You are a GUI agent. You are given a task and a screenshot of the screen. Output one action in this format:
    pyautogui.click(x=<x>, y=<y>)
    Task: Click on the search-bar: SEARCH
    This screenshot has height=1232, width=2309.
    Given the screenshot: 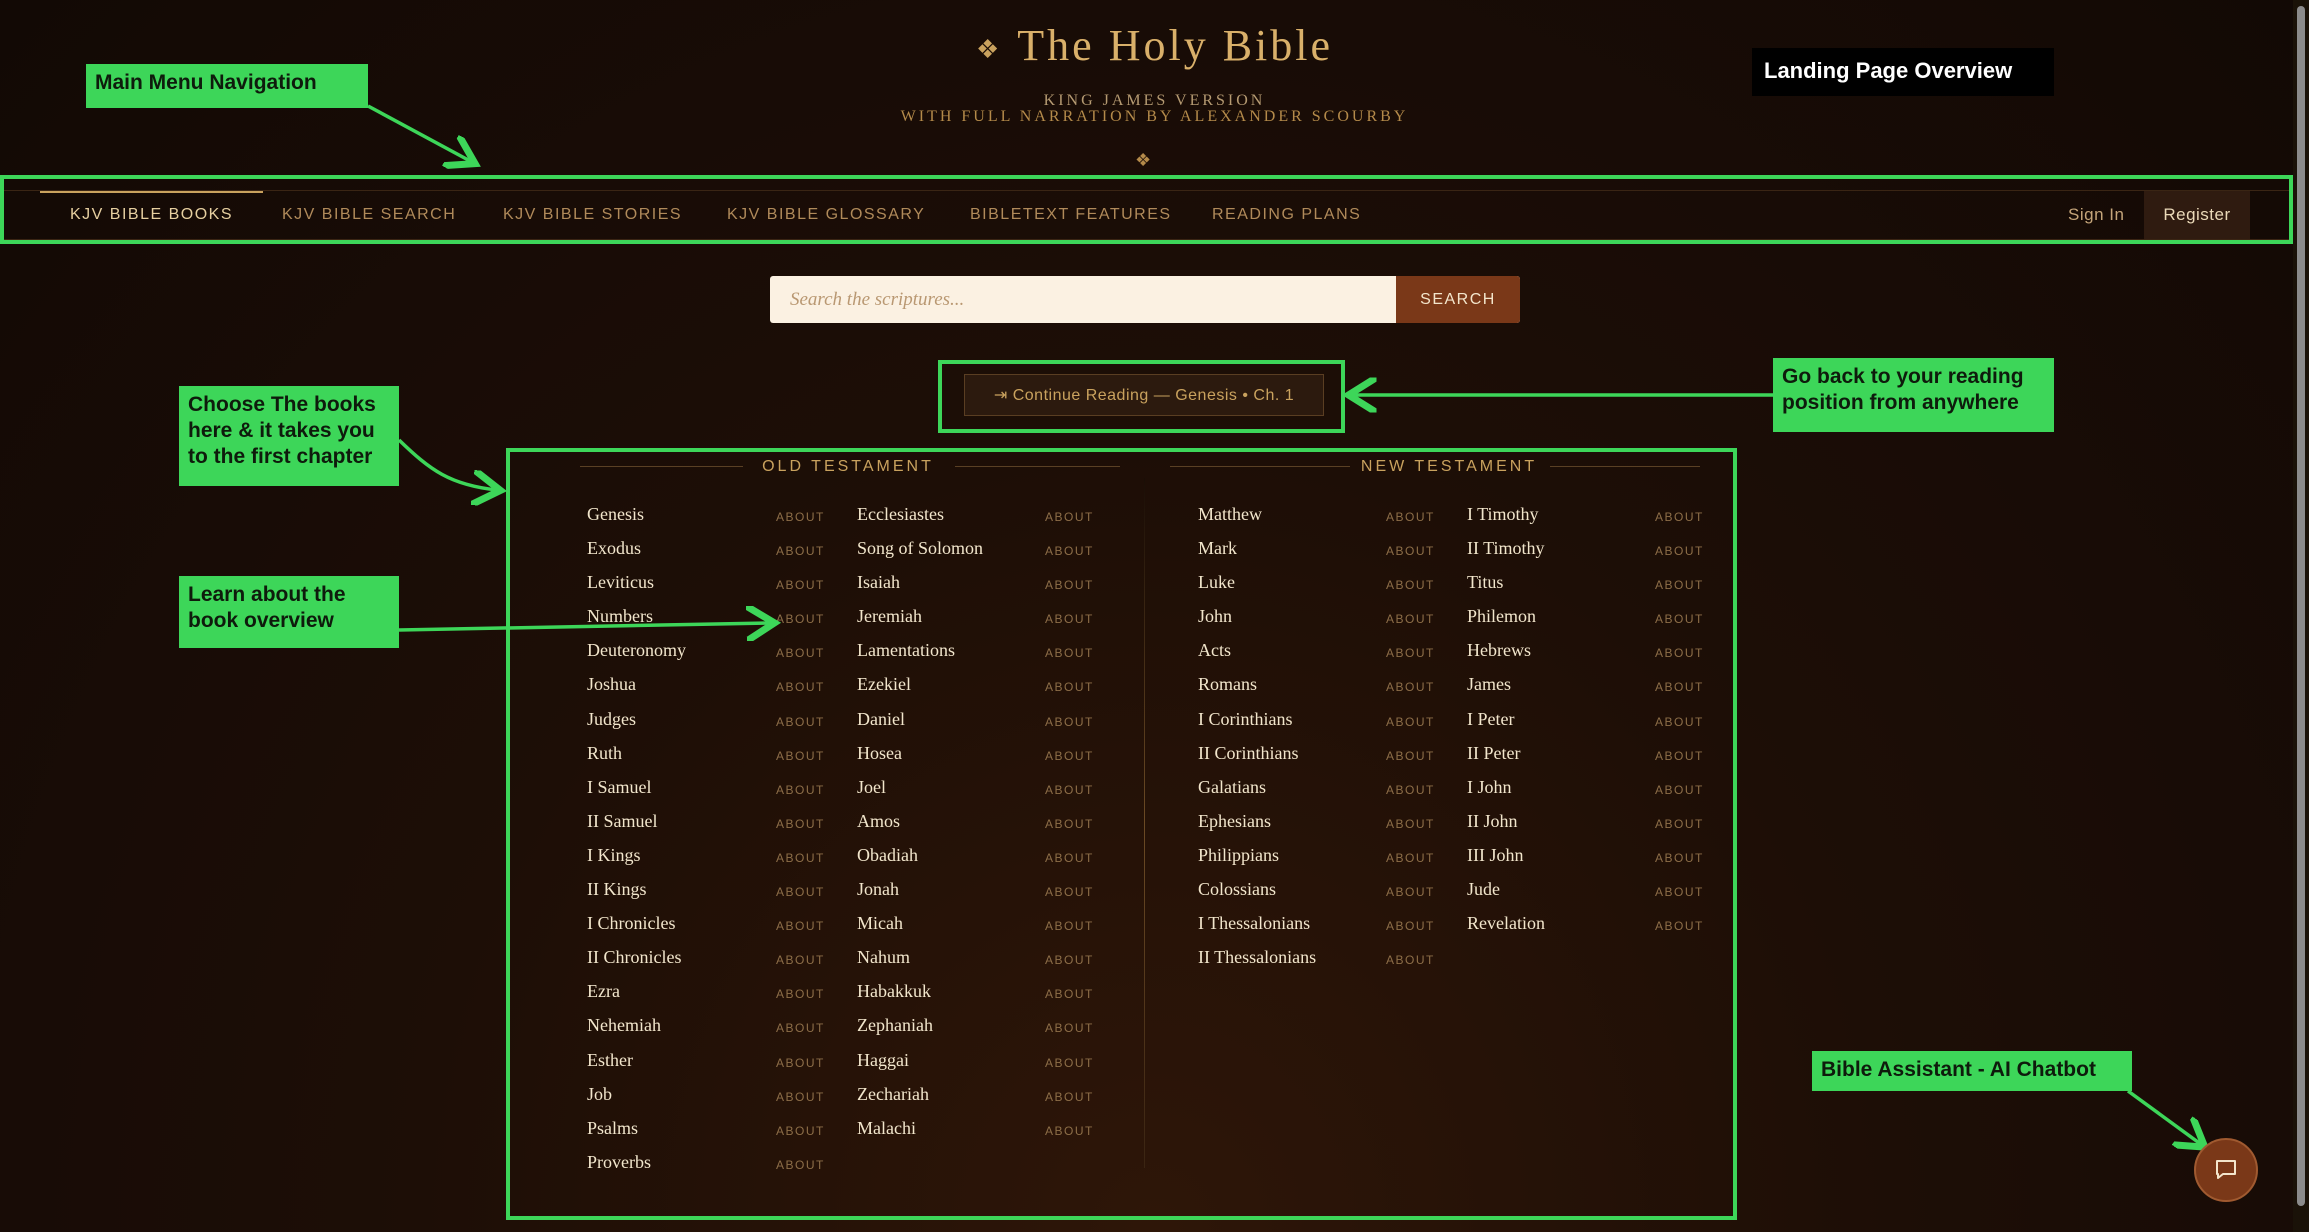 What is the action you would take?
    pyautogui.click(x=1145, y=299)
    